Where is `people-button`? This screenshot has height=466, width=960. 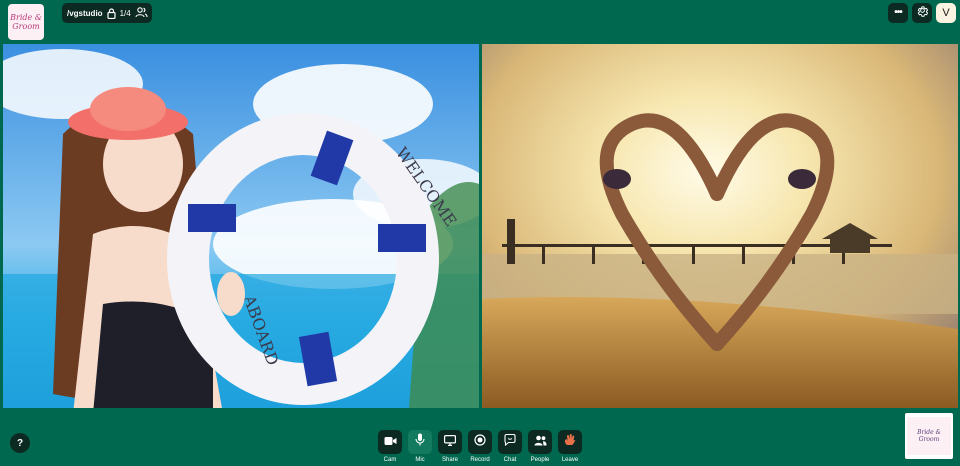
people-button is located at coordinates (540, 442).